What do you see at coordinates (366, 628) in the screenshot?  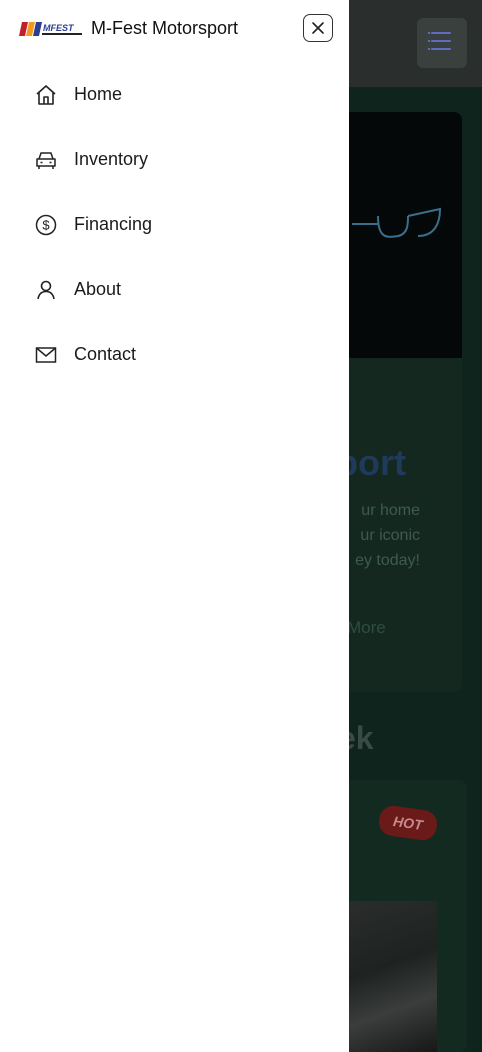 I see `hero-link: More` at bounding box center [366, 628].